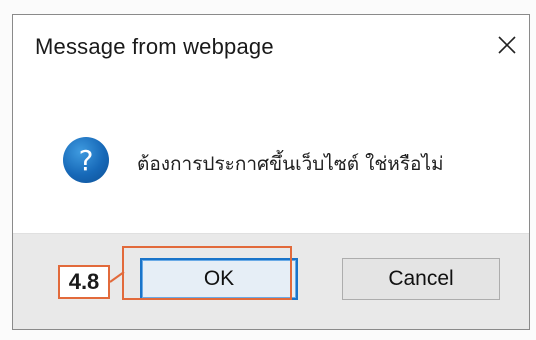 The width and height of the screenshot is (536, 340). I want to click on close-icon, so click(507, 45).